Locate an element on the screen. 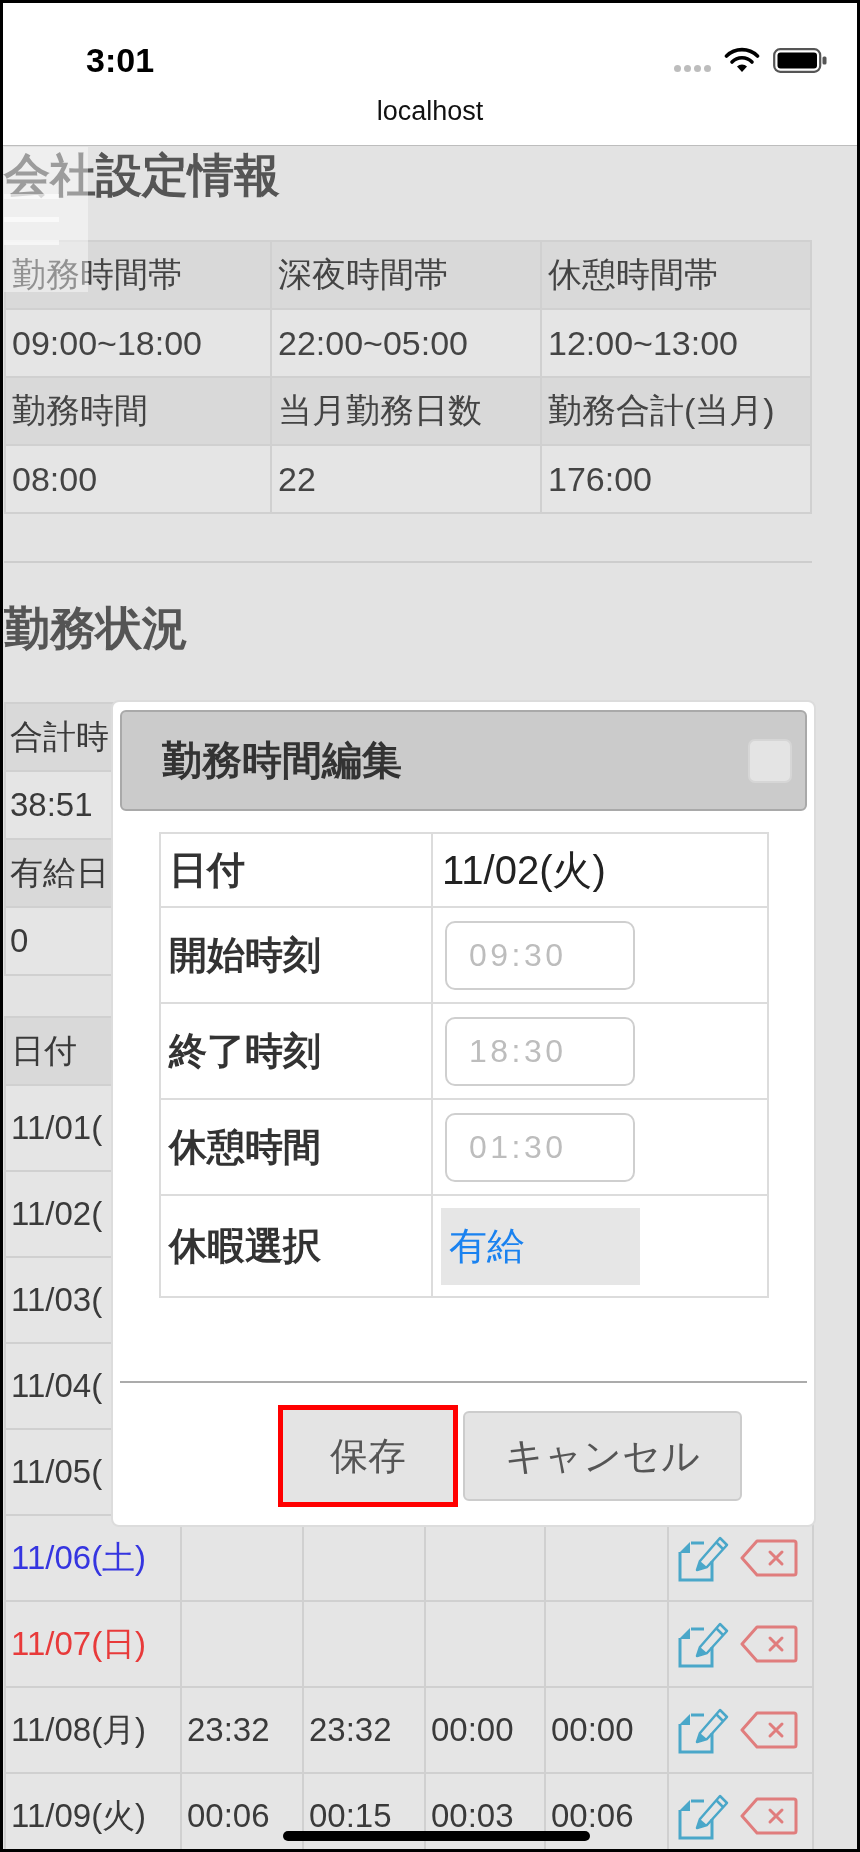  table-header: 勤務時間帯 is located at coordinates (138, 275).